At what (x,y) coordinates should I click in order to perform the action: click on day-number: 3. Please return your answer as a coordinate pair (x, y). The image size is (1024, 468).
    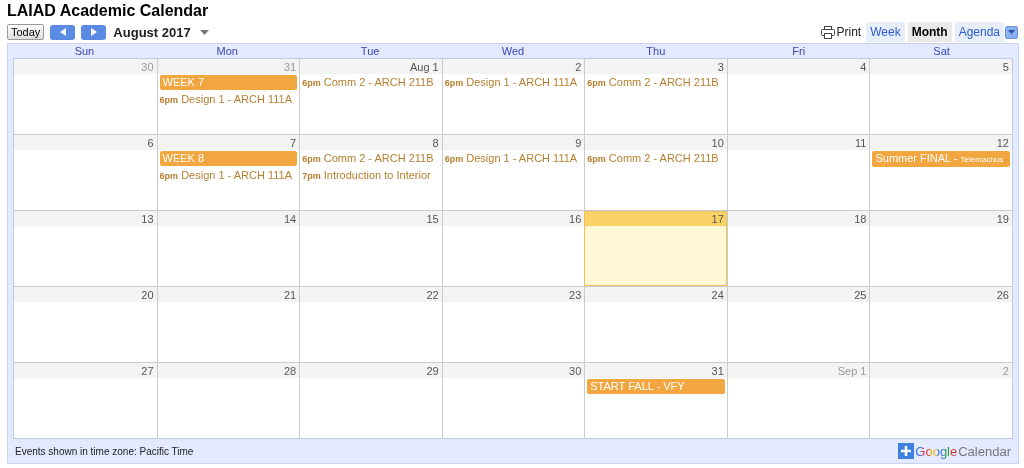
    Looking at the image, I should click on (720, 66).